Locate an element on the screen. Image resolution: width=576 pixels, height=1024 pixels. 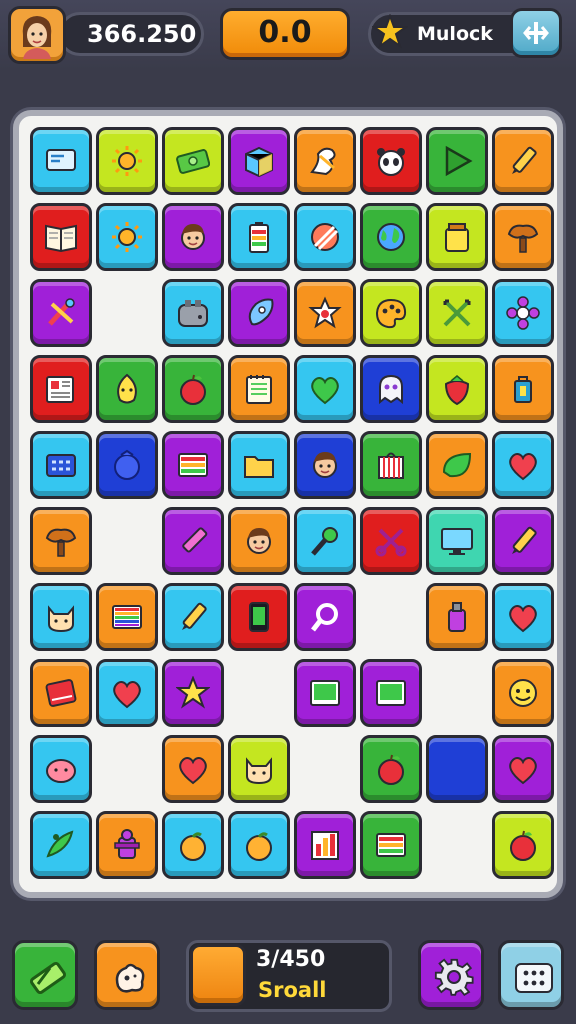
scissors-icon is located at coordinates (391, 542).